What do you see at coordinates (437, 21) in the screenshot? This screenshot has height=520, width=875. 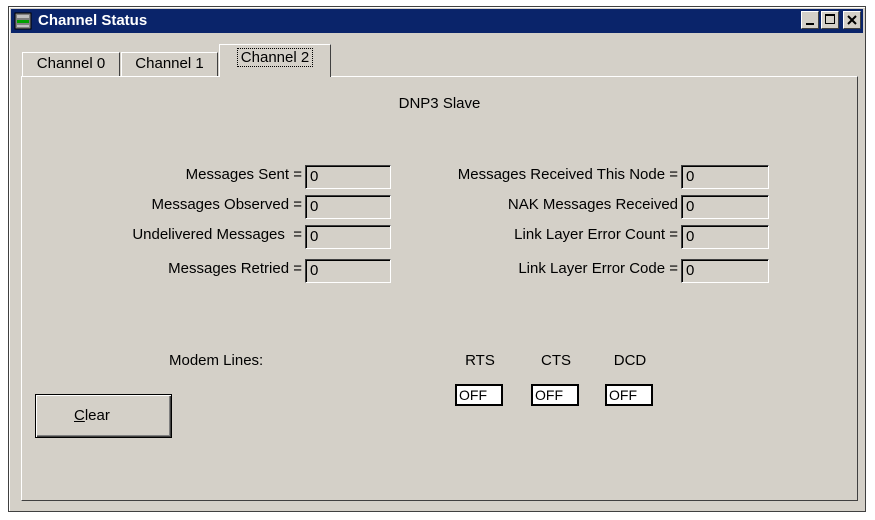 I see `title-bar: Channel Status` at bounding box center [437, 21].